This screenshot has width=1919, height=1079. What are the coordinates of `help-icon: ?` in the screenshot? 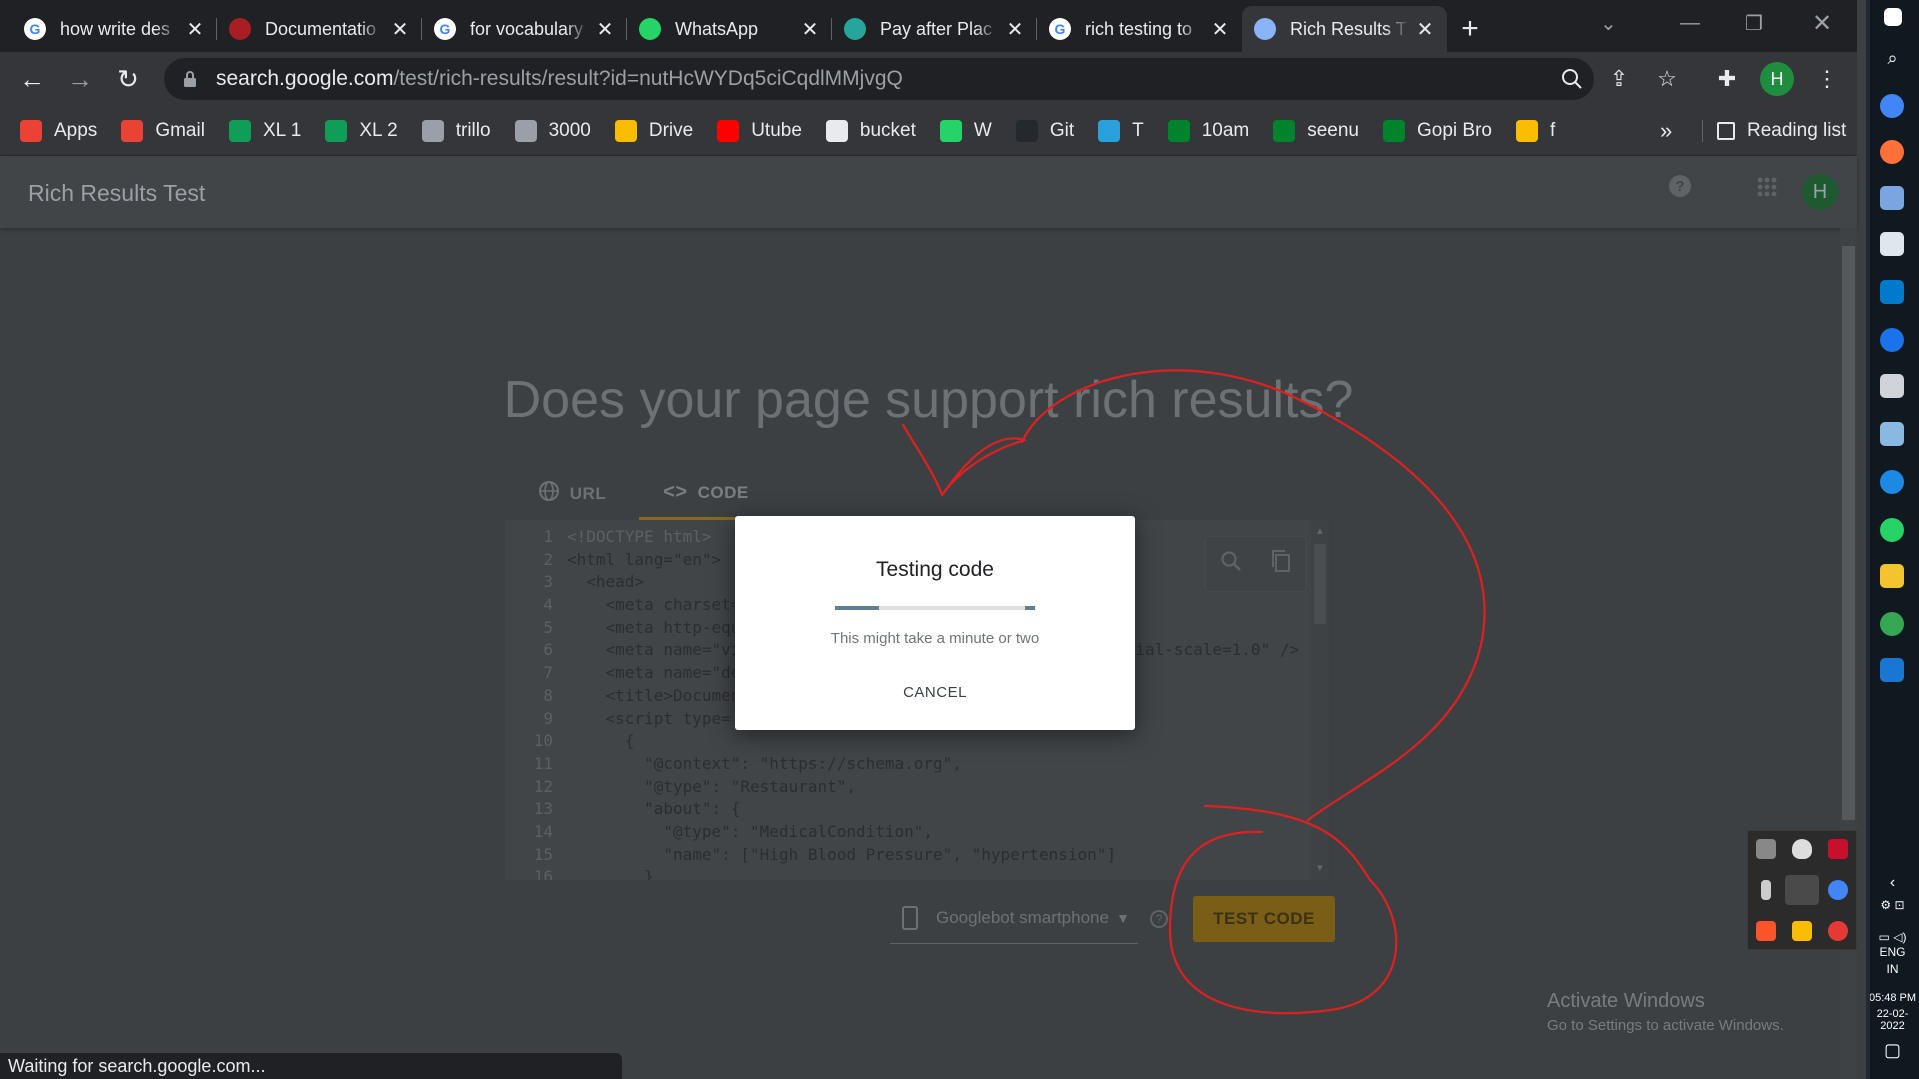 It's located at (1680, 189).